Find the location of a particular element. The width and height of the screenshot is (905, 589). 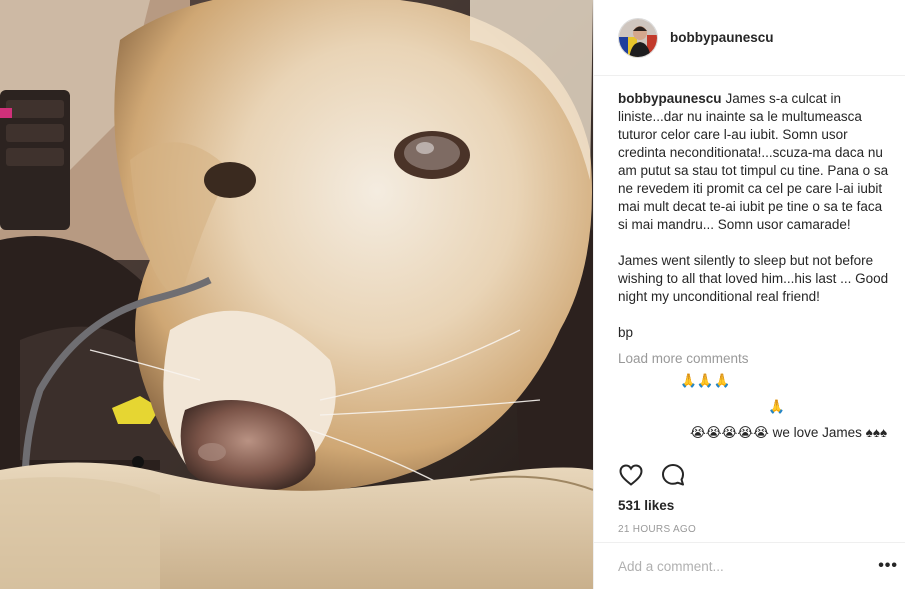

comment-line: 😭😭😭😭😭 we love James ♠♠♠ is located at coordinates (789, 432).